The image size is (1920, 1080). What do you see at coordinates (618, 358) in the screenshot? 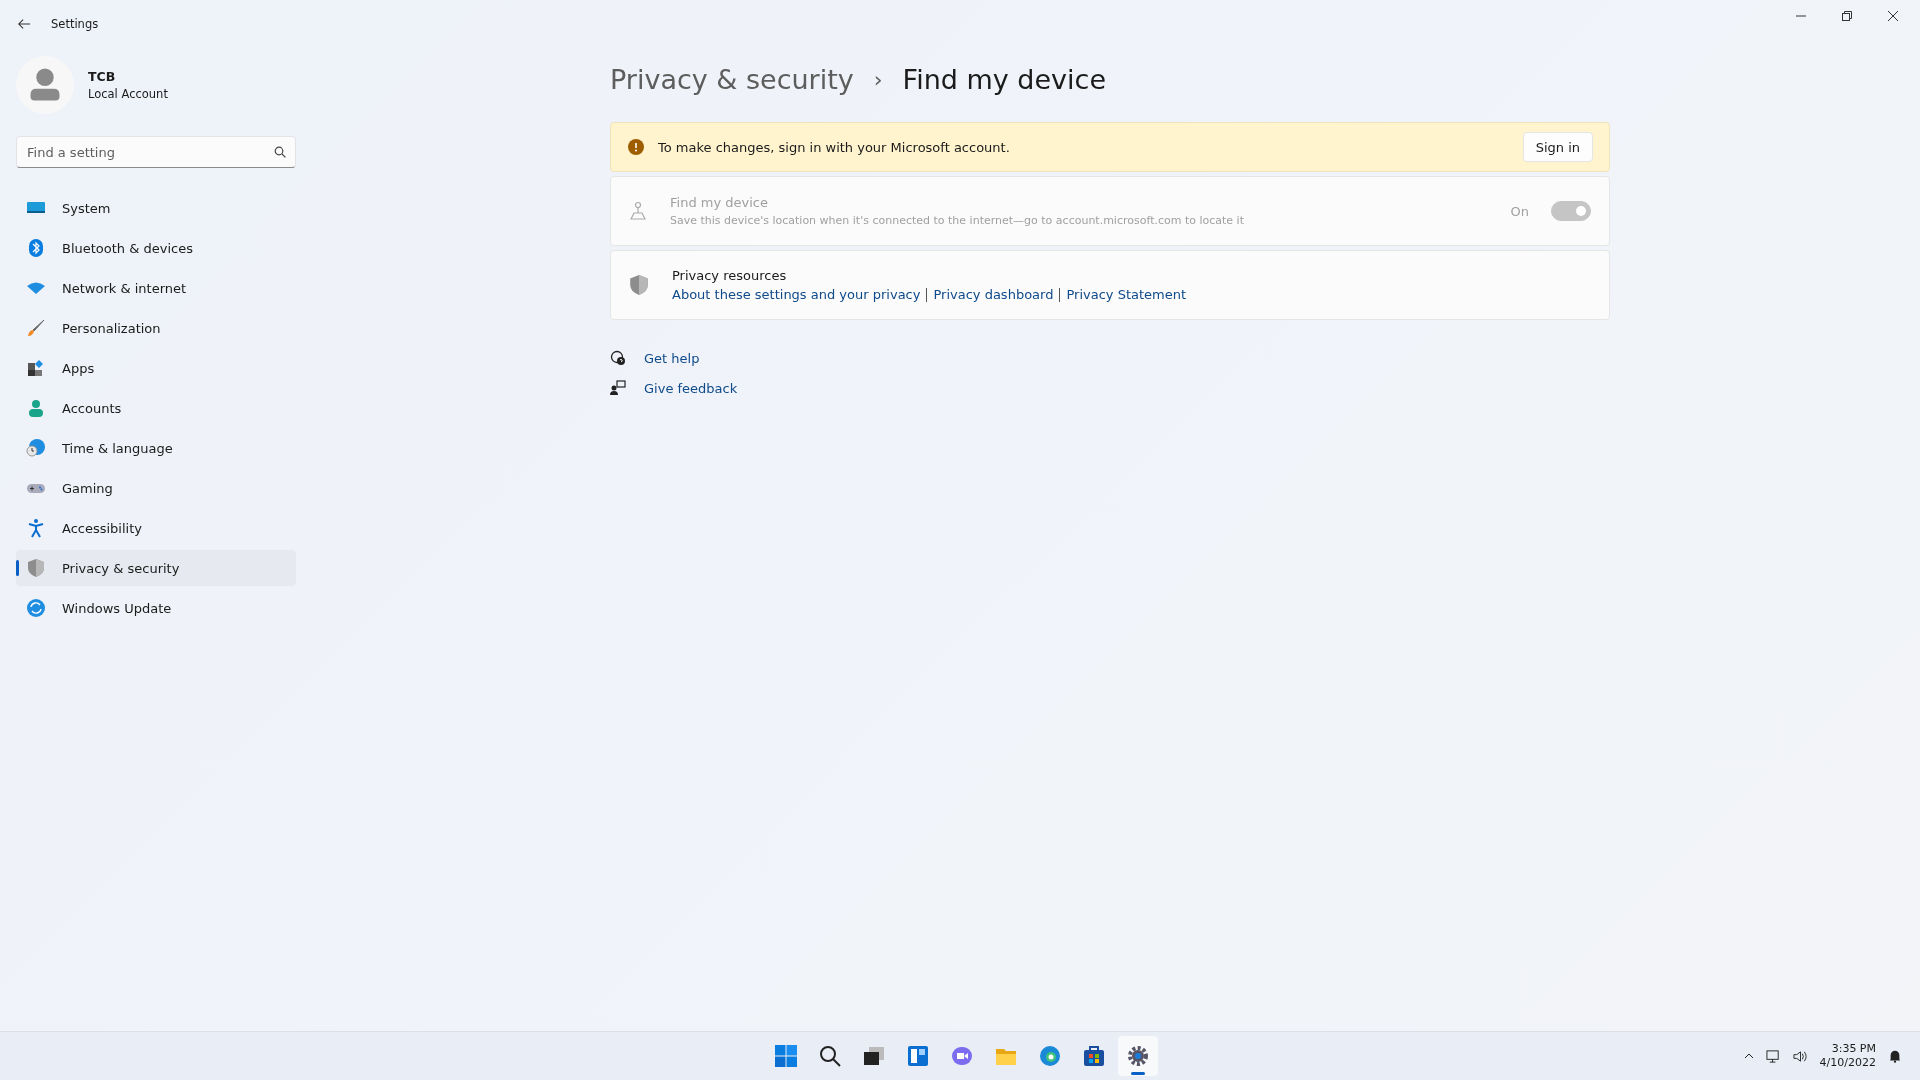
I see `help-icon` at bounding box center [618, 358].